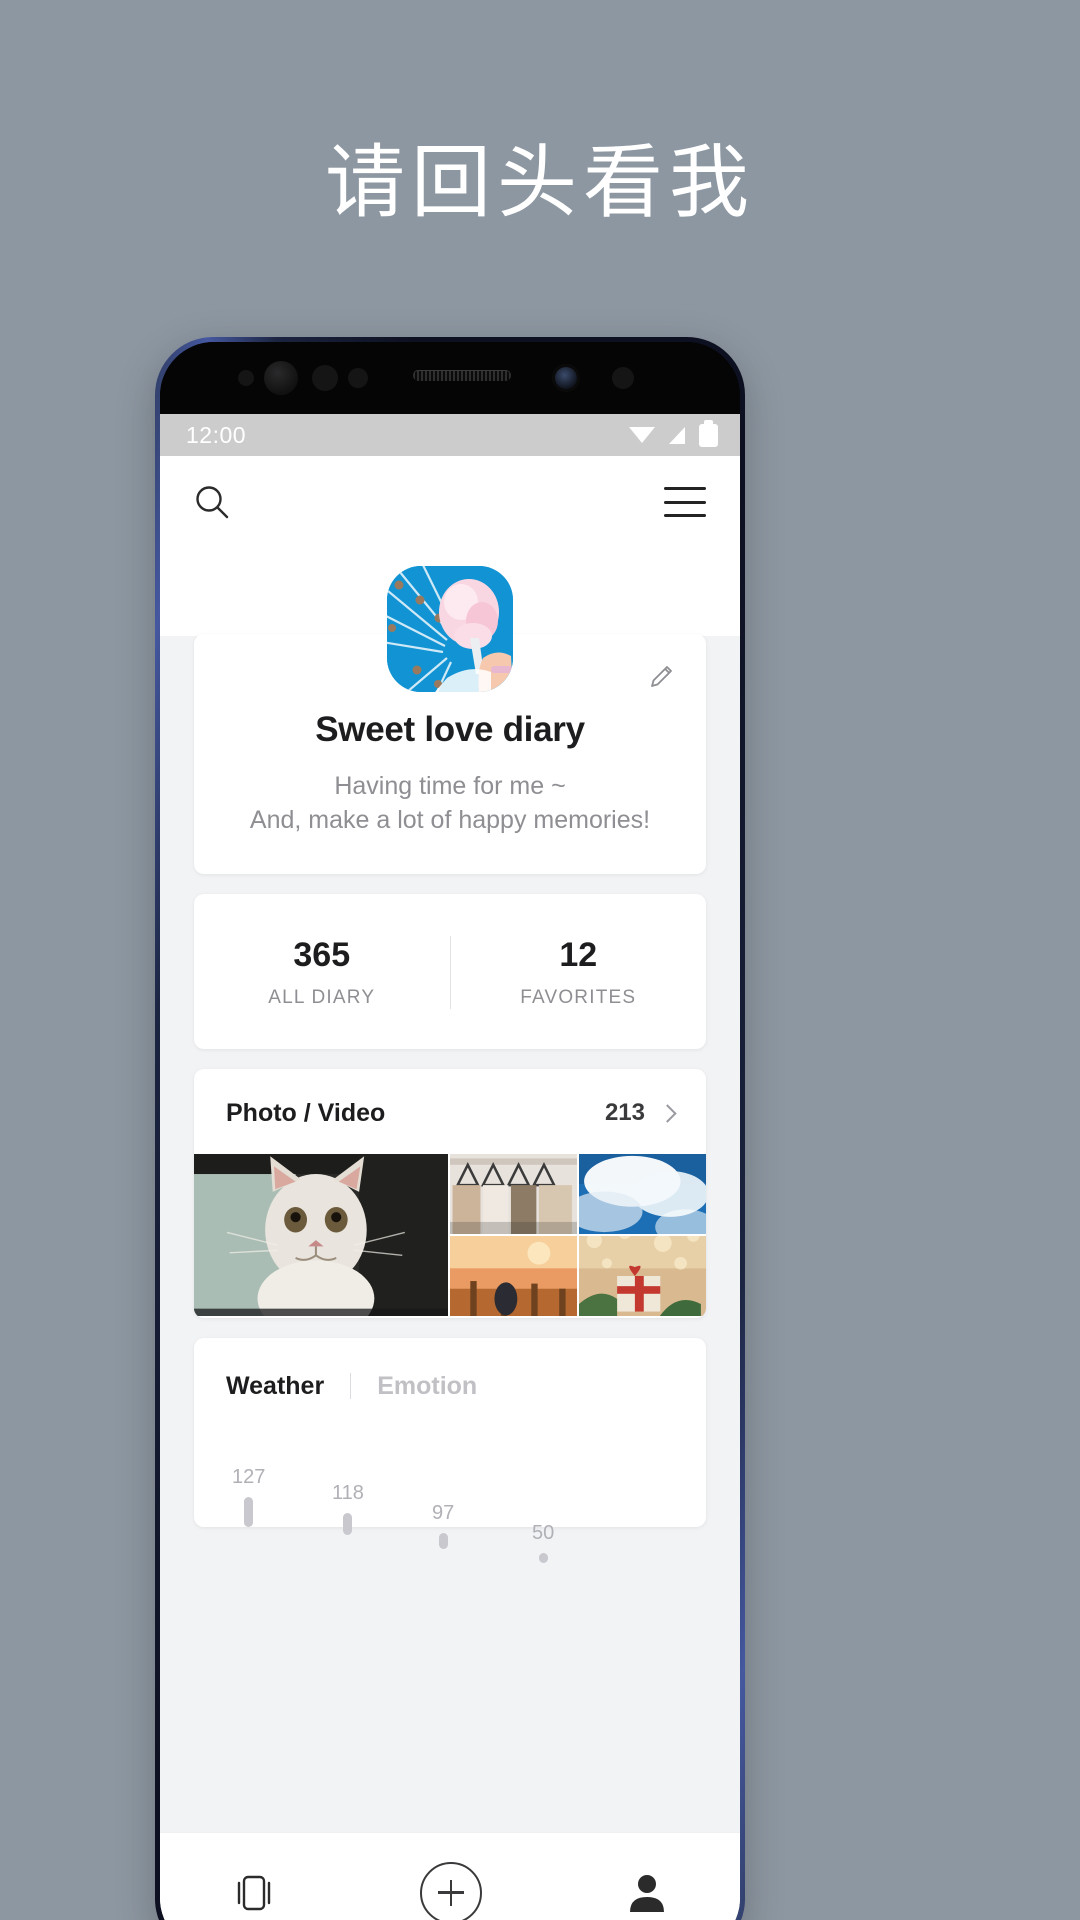 This screenshot has width=1080, height=1920. Describe the element at coordinates (450, 729) in the screenshot. I see `profile-title: Sweet love diary` at that location.